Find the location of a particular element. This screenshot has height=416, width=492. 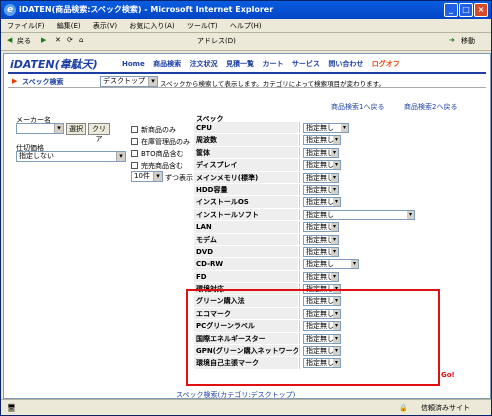

spec-row-name: モデム is located at coordinates (246, 239).